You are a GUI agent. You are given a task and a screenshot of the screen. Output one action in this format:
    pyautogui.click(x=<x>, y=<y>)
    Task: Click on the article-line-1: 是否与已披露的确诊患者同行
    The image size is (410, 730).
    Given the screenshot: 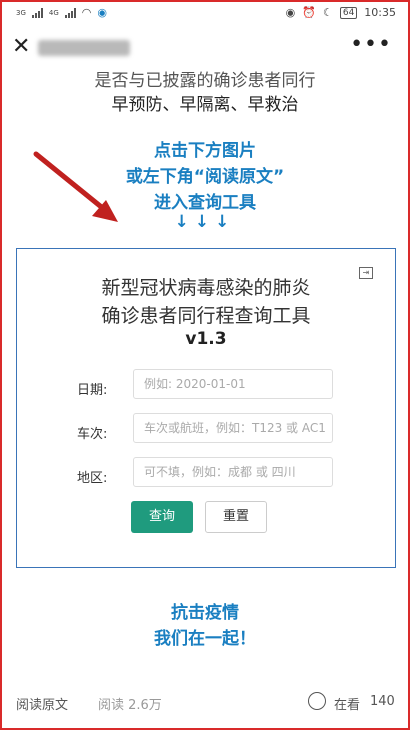 What is the action you would take?
    pyautogui.click(x=205, y=81)
    